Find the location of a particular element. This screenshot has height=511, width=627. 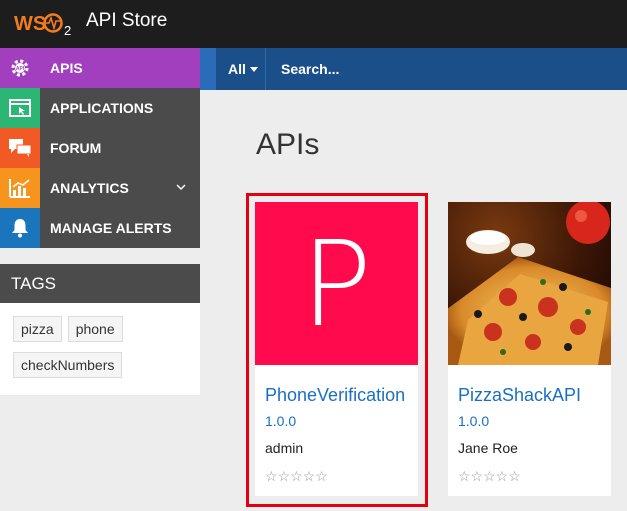

thumbnail-letter: P is located at coordinates (336, 283).